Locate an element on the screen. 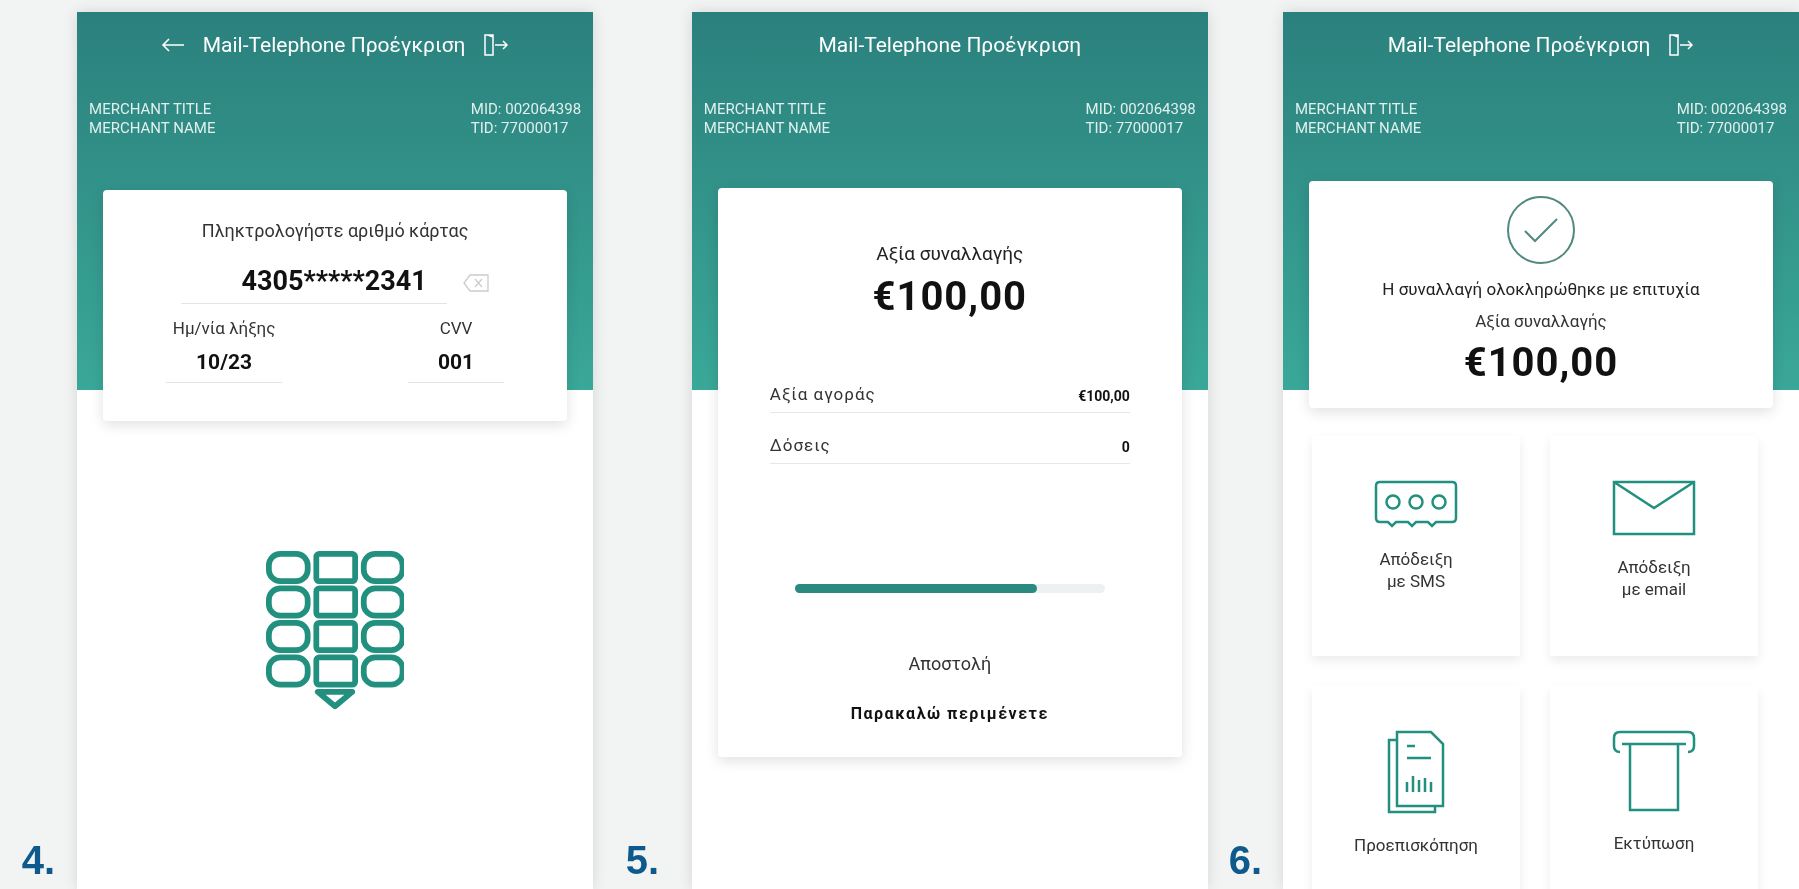 This screenshot has height=889, width=1799. row-value: €100,00 is located at coordinates (1104, 396).